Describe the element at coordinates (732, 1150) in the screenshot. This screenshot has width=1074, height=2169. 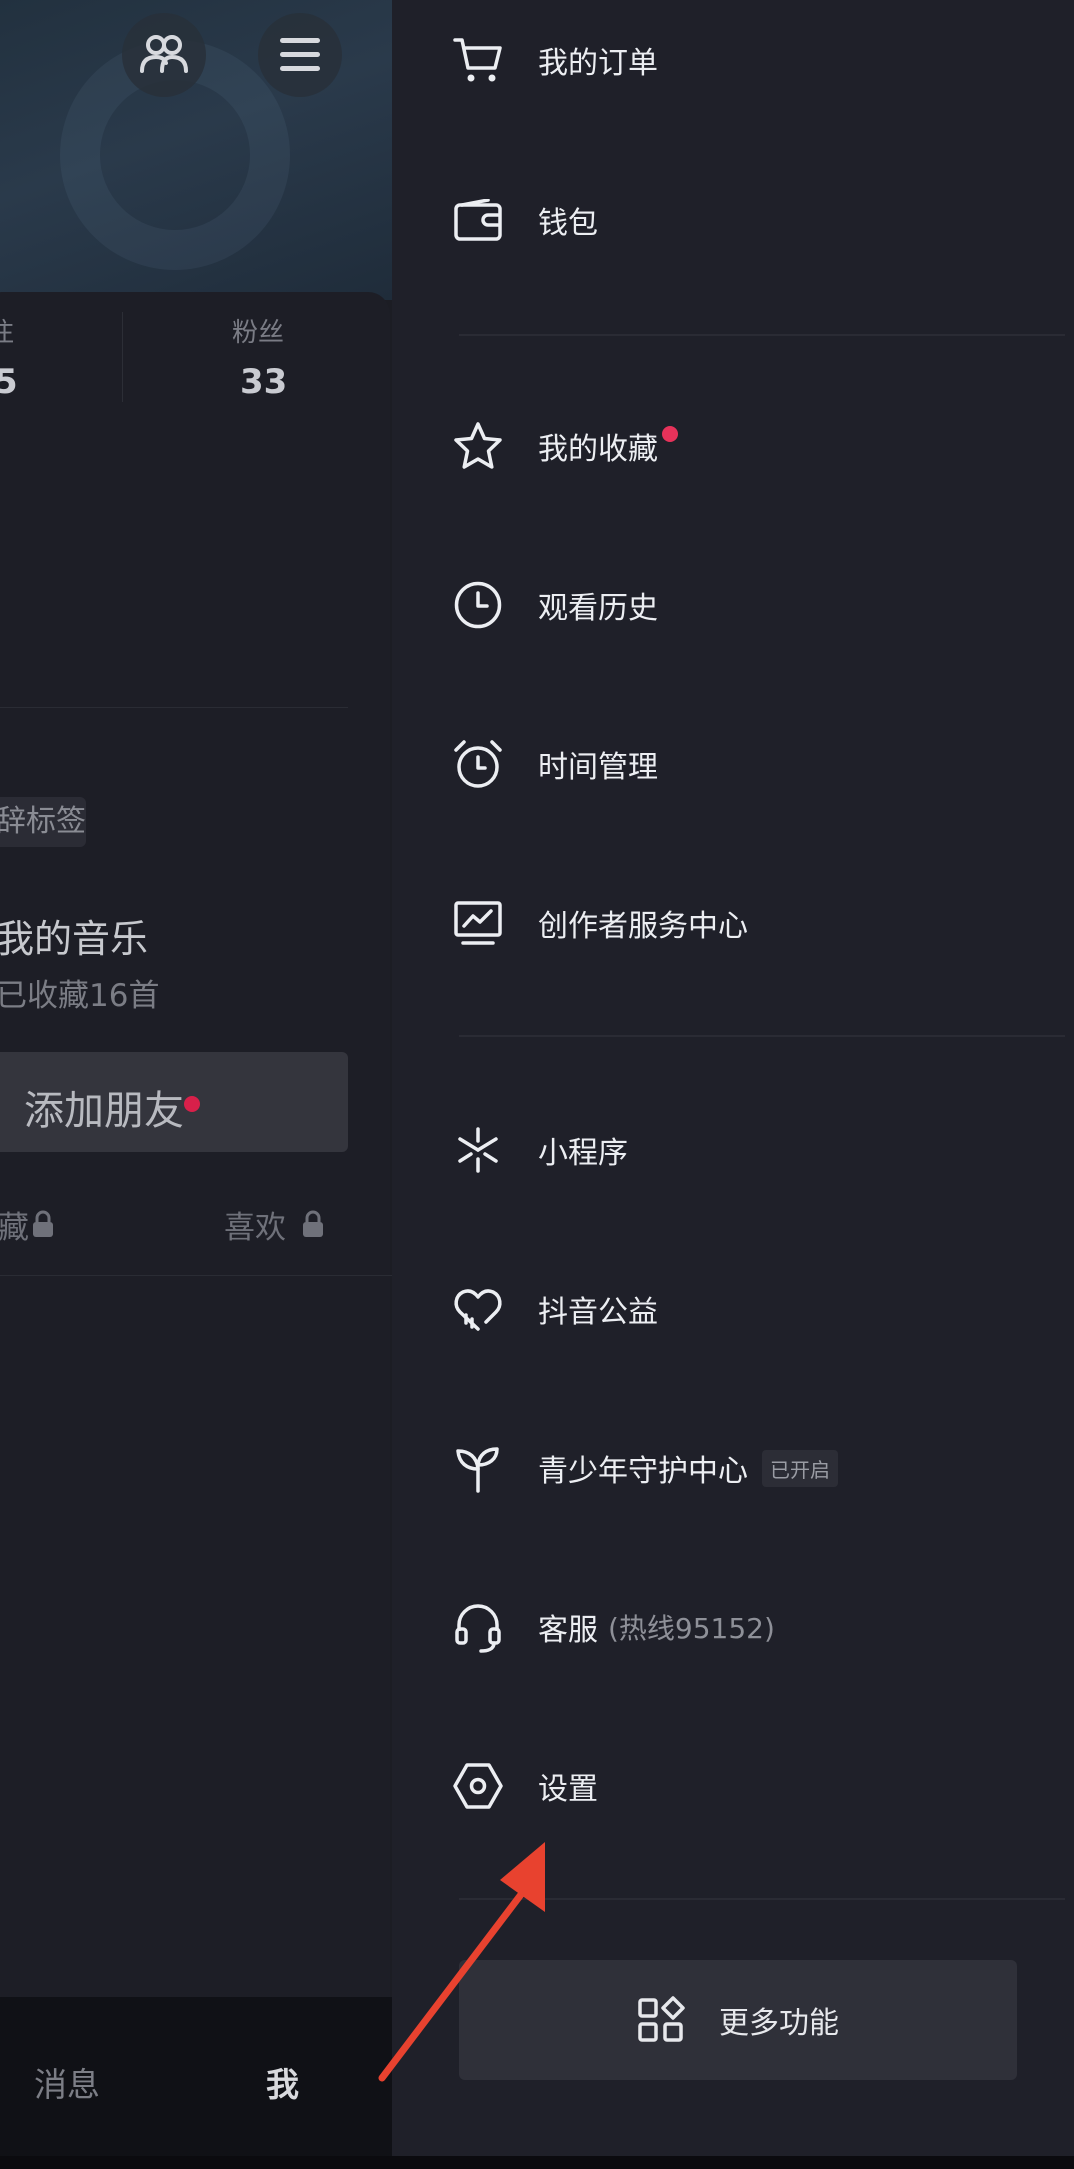
I see `menu-item-mini-programs: 小程序` at that location.